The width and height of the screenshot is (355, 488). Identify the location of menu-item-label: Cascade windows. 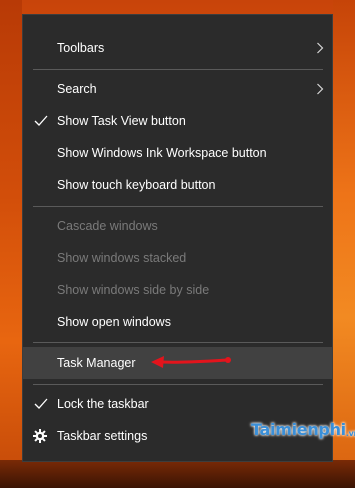
(107, 226).